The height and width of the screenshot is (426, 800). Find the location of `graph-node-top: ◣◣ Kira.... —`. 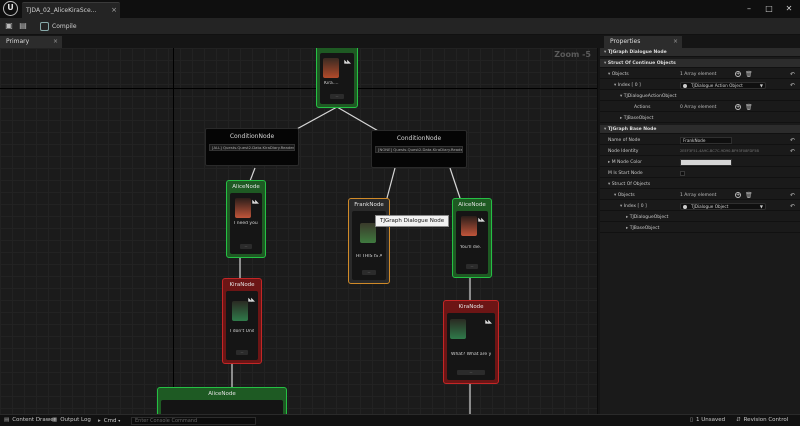

graph-node-top: ◣◣ Kira.... — is located at coordinates (337, 78).